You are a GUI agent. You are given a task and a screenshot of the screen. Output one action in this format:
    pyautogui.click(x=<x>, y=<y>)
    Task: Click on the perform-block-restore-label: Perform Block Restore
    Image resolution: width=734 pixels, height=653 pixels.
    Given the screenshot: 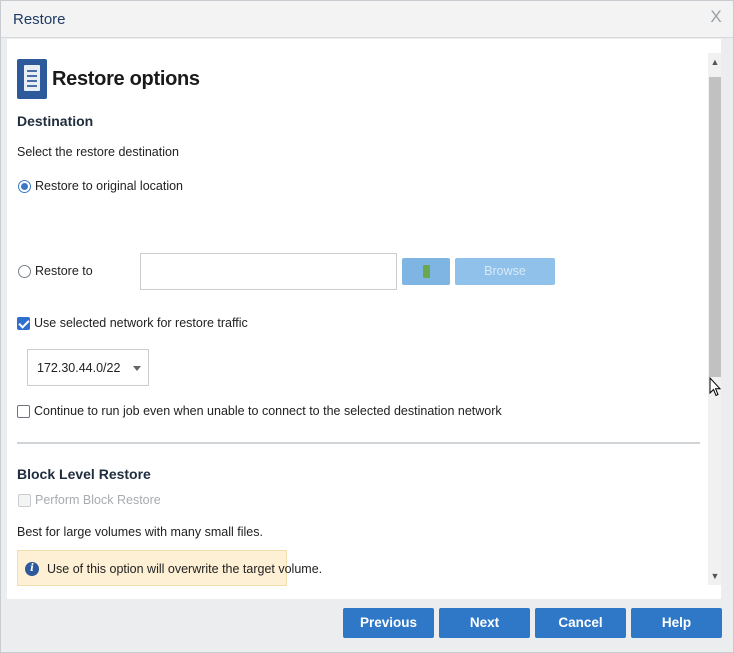 What is the action you would take?
    pyautogui.click(x=98, y=500)
    